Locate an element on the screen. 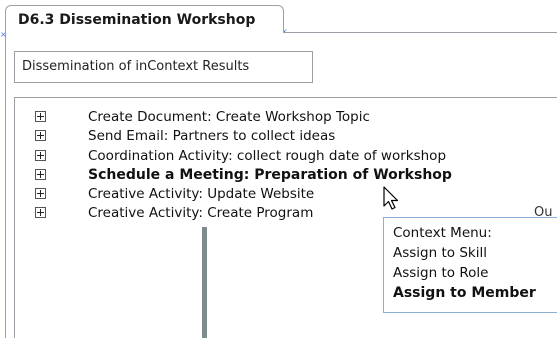 The width and height of the screenshot is (557, 338). tree-row-label: Creative Activity: Update Website is located at coordinates (201, 194).